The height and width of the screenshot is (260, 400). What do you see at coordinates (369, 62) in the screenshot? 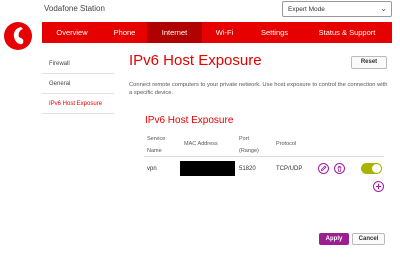
I see `reset-button: Reset` at bounding box center [369, 62].